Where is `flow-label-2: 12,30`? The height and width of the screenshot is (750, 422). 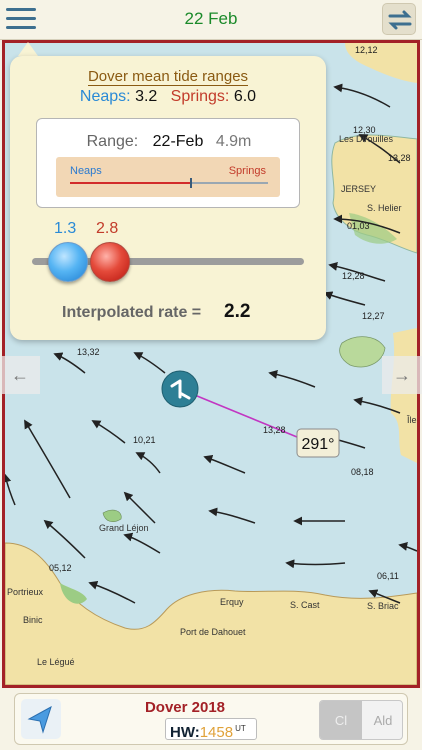
flow-label-2: 12,30 is located at coordinates (364, 130).